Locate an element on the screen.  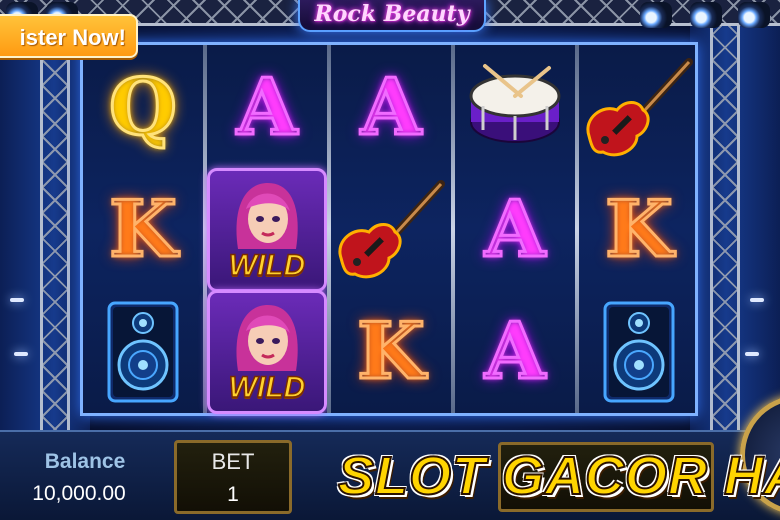
promo-text: SLOT GACOR HARI I is located at coordinates (558, 476).